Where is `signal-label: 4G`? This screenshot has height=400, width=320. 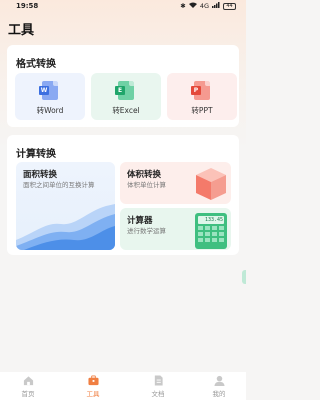
signal-label: 4G is located at coordinates (204, 6).